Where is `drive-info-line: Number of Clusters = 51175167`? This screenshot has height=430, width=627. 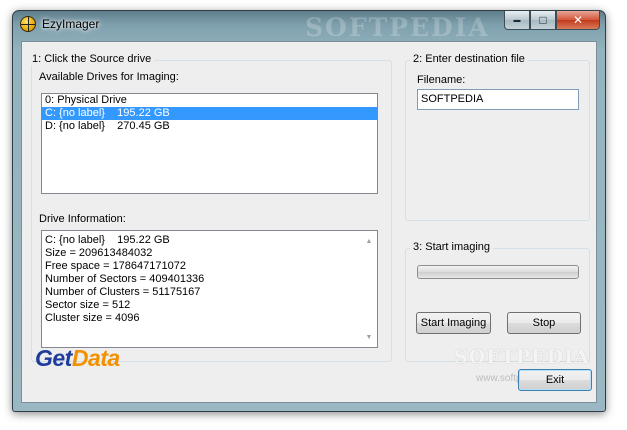 drive-info-line: Number of Clusters = 51175167 is located at coordinates (123, 292).